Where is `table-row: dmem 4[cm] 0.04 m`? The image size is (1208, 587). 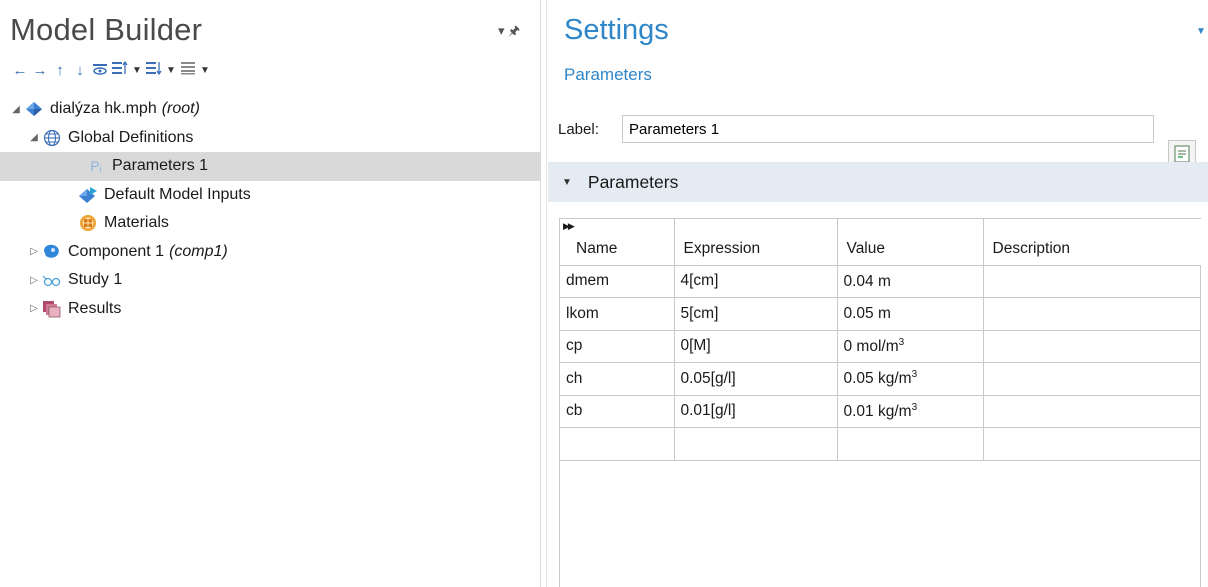
table-row: dmem 4[cm] 0.04 m is located at coordinates (880, 281).